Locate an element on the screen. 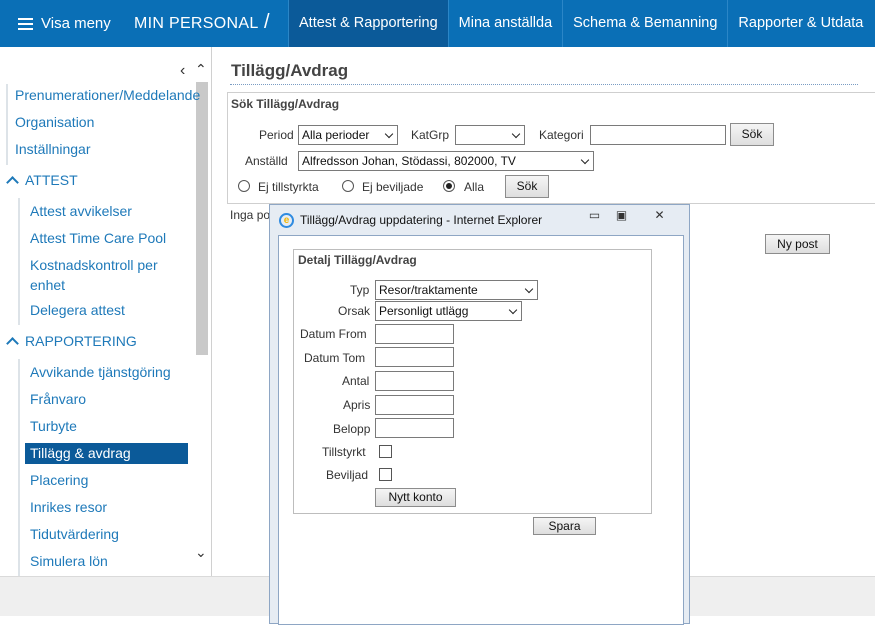 The width and height of the screenshot is (875, 625). belopp-label: Belopp is located at coordinates (352, 429).